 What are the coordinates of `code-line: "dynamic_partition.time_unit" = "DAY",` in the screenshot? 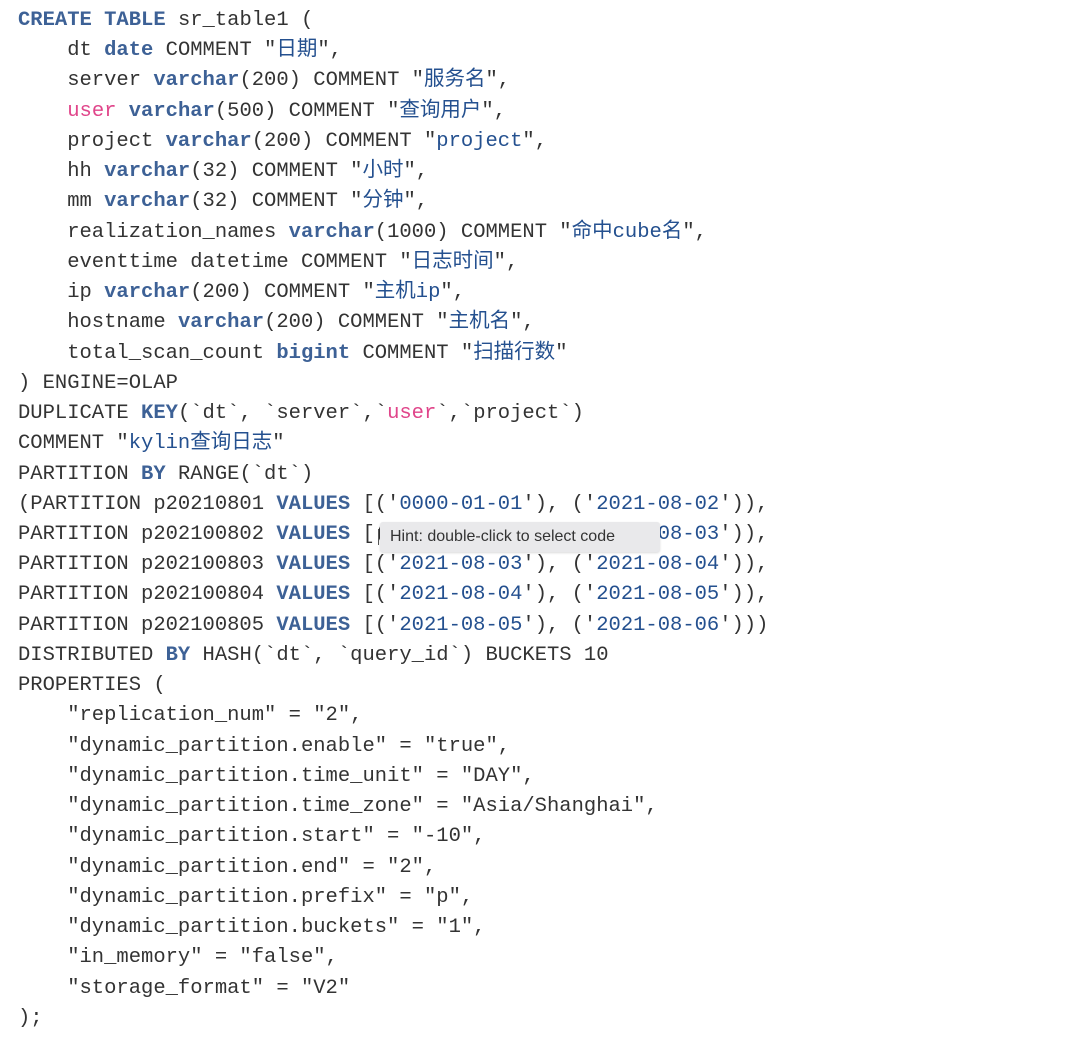 It's located at (393, 777).